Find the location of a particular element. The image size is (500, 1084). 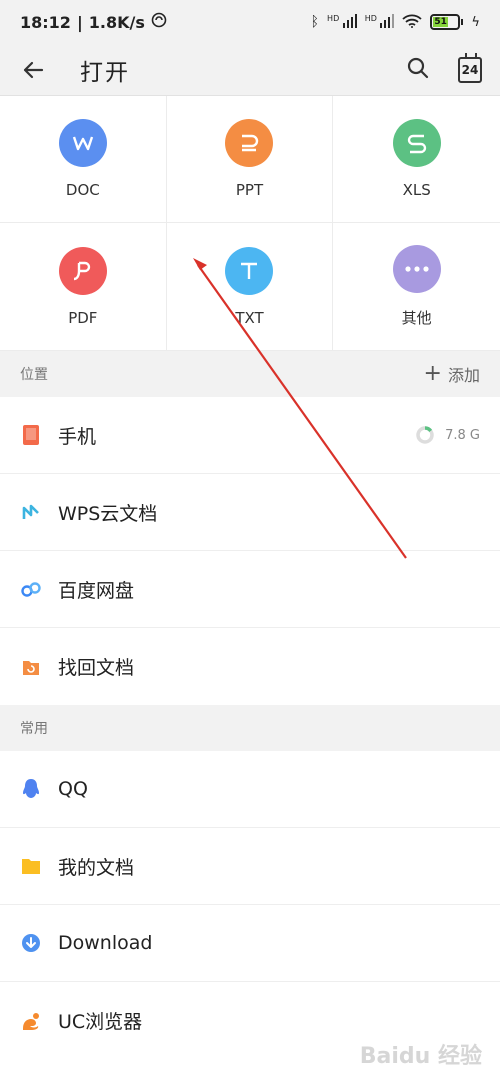

row-label: 我的文档 is located at coordinates (96, 867).